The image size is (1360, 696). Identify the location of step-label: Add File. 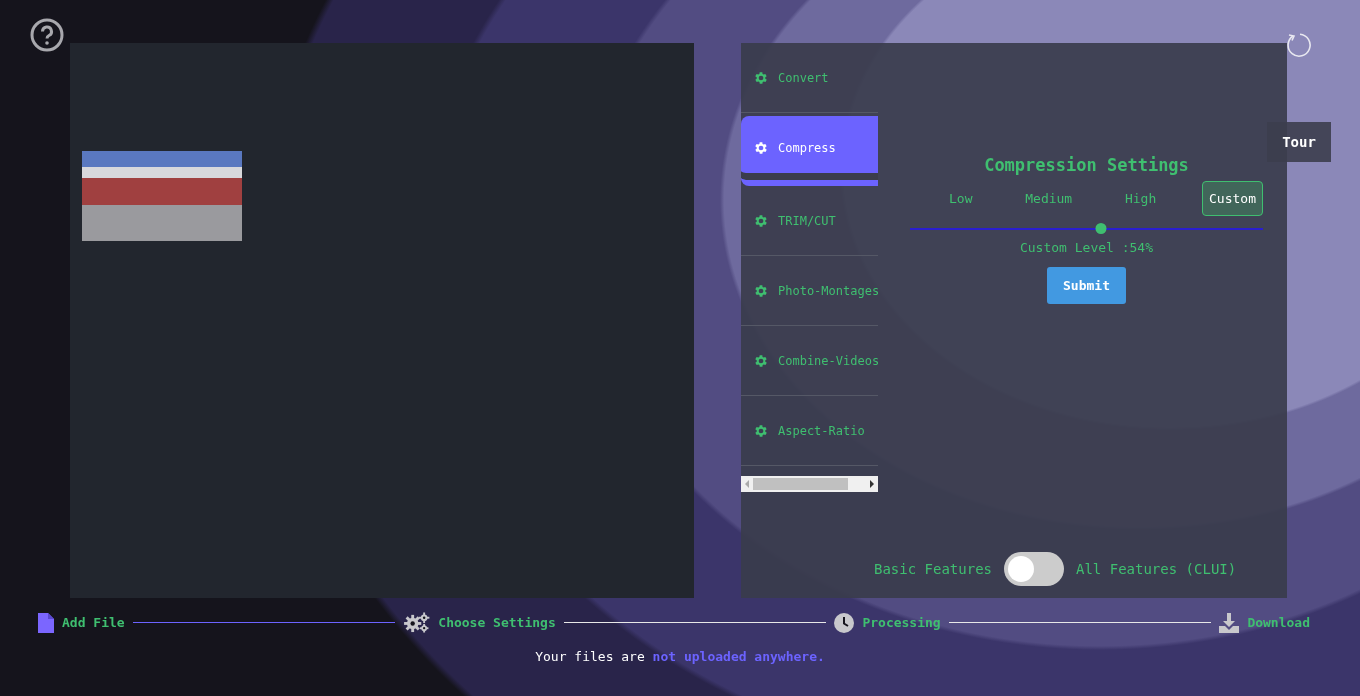
(93, 622).